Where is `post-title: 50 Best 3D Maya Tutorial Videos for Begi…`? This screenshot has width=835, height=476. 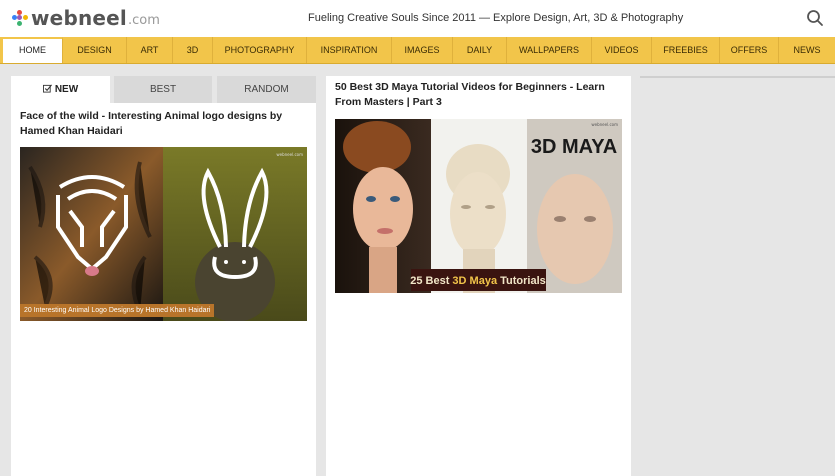
post-title: 50 Best 3D Maya Tutorial Videos for Begi… is located at coordinates (480, 95).